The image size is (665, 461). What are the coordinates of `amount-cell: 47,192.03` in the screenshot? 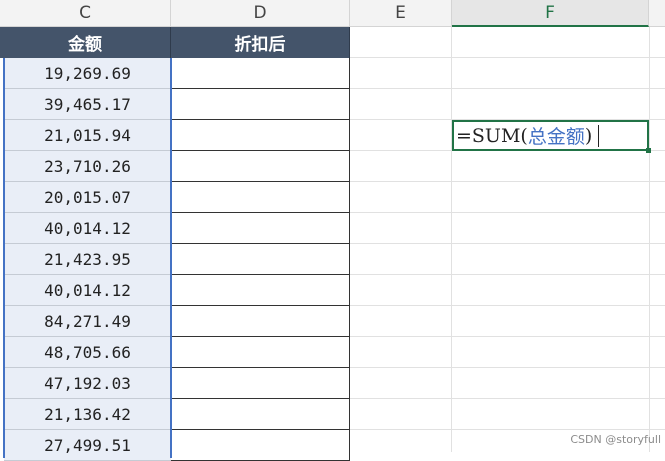 It's located at (87, 383).